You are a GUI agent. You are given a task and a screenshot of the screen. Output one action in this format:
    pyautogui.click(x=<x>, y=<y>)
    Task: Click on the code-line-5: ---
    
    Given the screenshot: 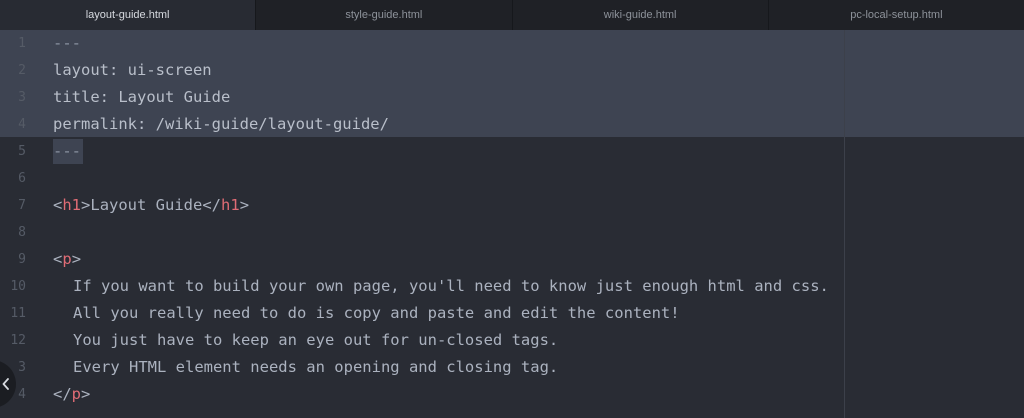 What is the action you would take?
    pyautogui.click(x=67, y=151)
    